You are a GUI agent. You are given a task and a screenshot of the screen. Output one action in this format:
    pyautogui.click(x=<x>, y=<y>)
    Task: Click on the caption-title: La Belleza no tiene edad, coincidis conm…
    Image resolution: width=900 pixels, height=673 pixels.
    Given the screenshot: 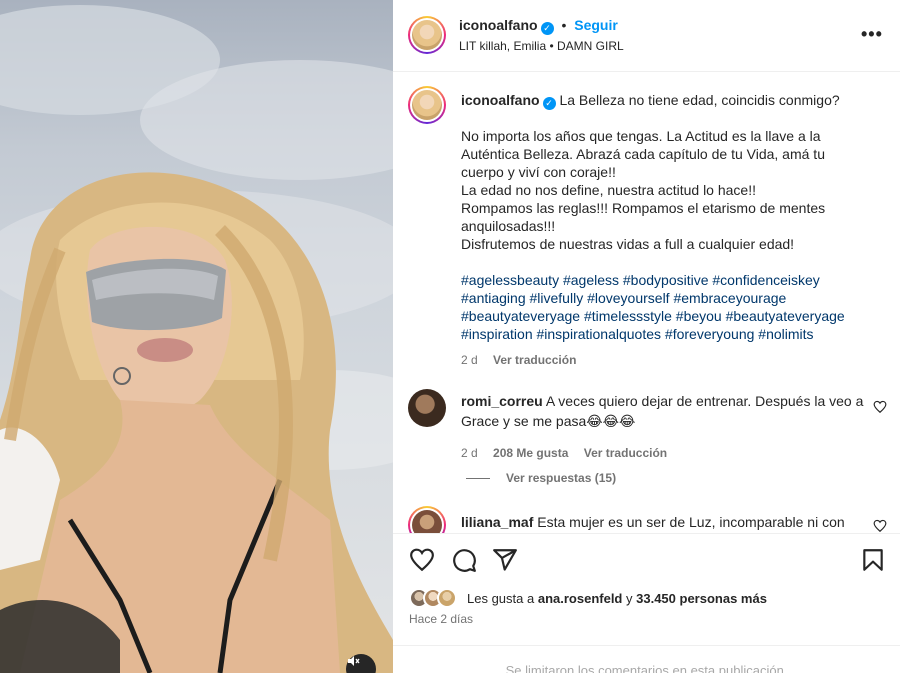 What is the action you would take?
    pyautogui.click(x=699, y=100)
    